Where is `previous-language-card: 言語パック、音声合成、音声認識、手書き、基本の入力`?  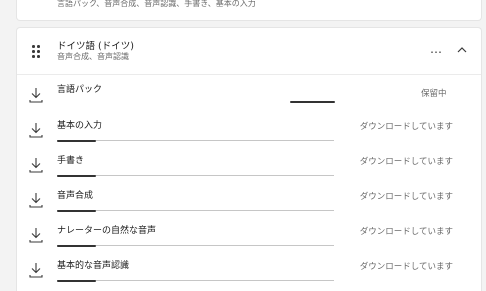 previous-language-card: 言語パック、音声合成、音声認識、手書き、基本の入力 is located at coordinates (249, 10).